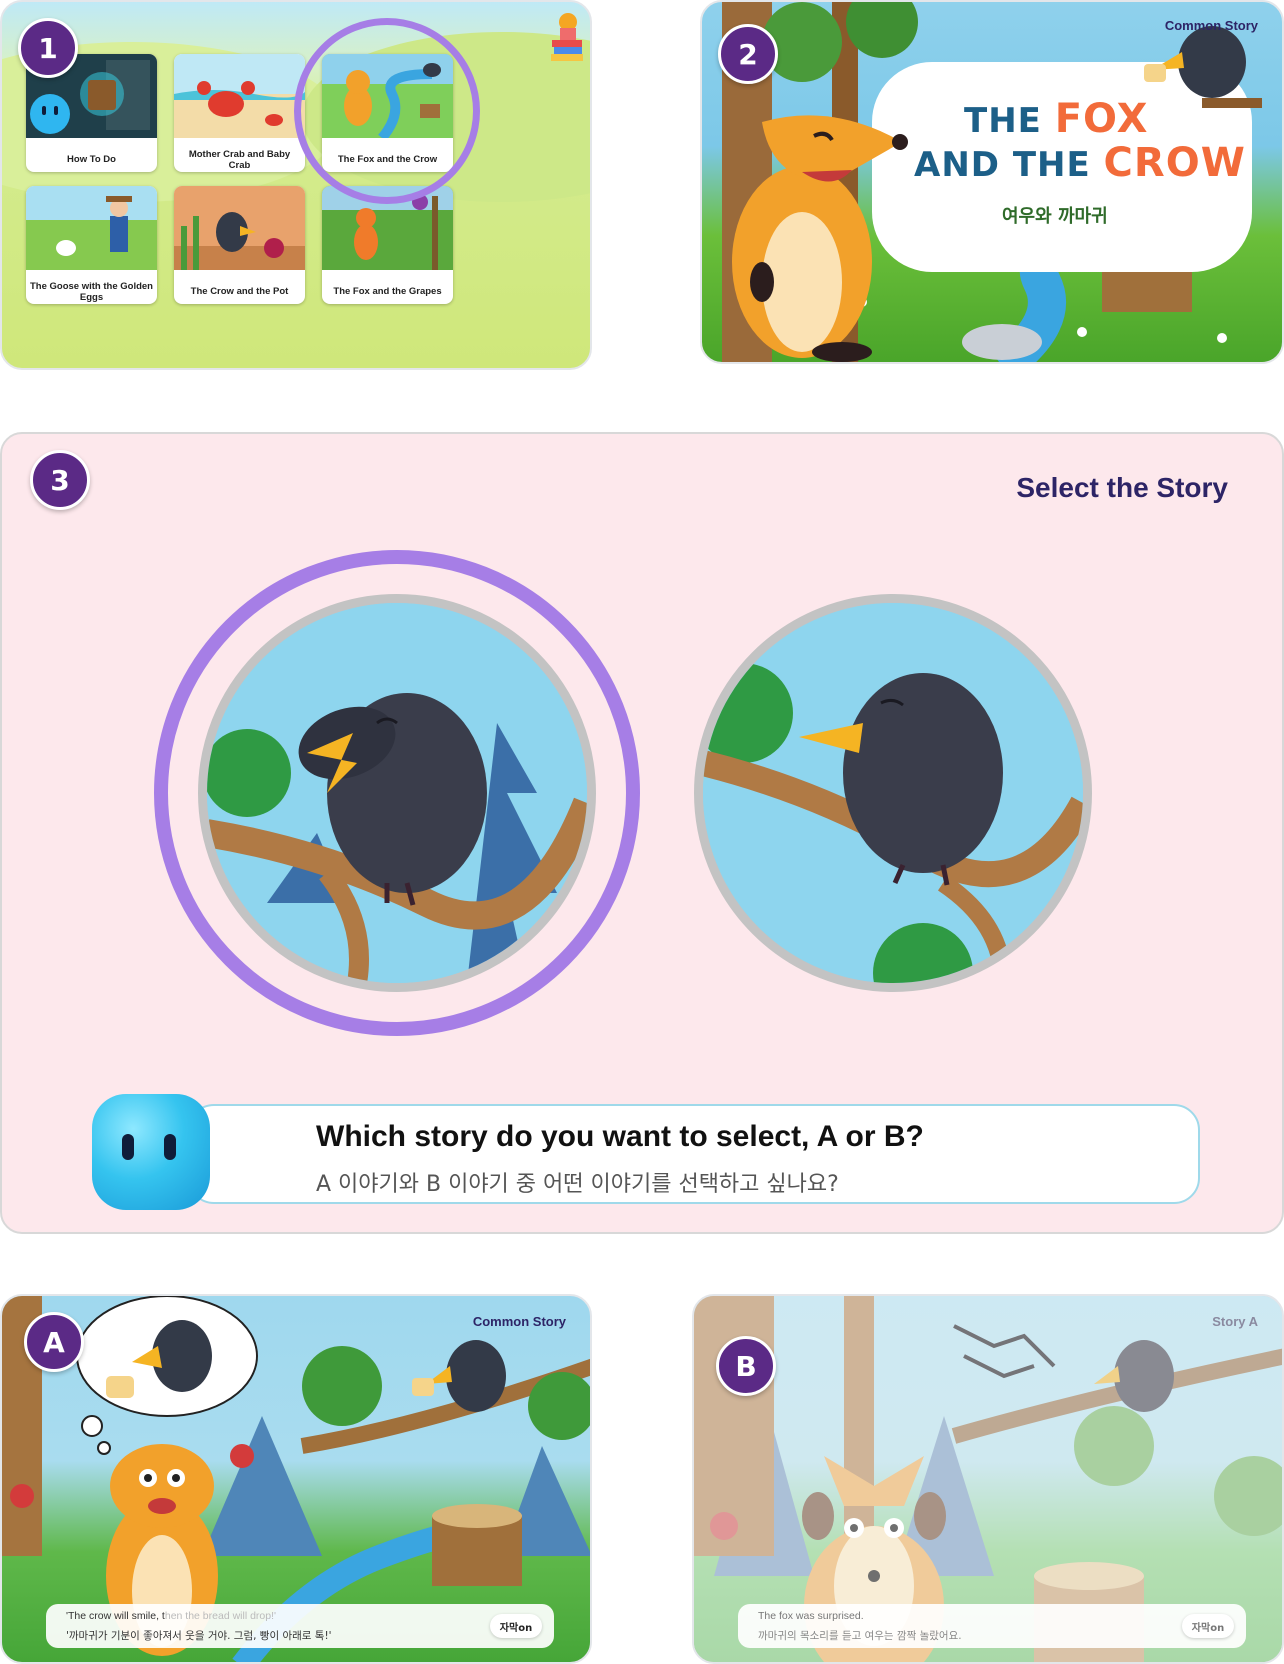 The image size is (1284, 1664). What do you see at coordinates (1174, 163) in the screenshot?
I see `title-word: CROW` at bounding box center [1174, 163].